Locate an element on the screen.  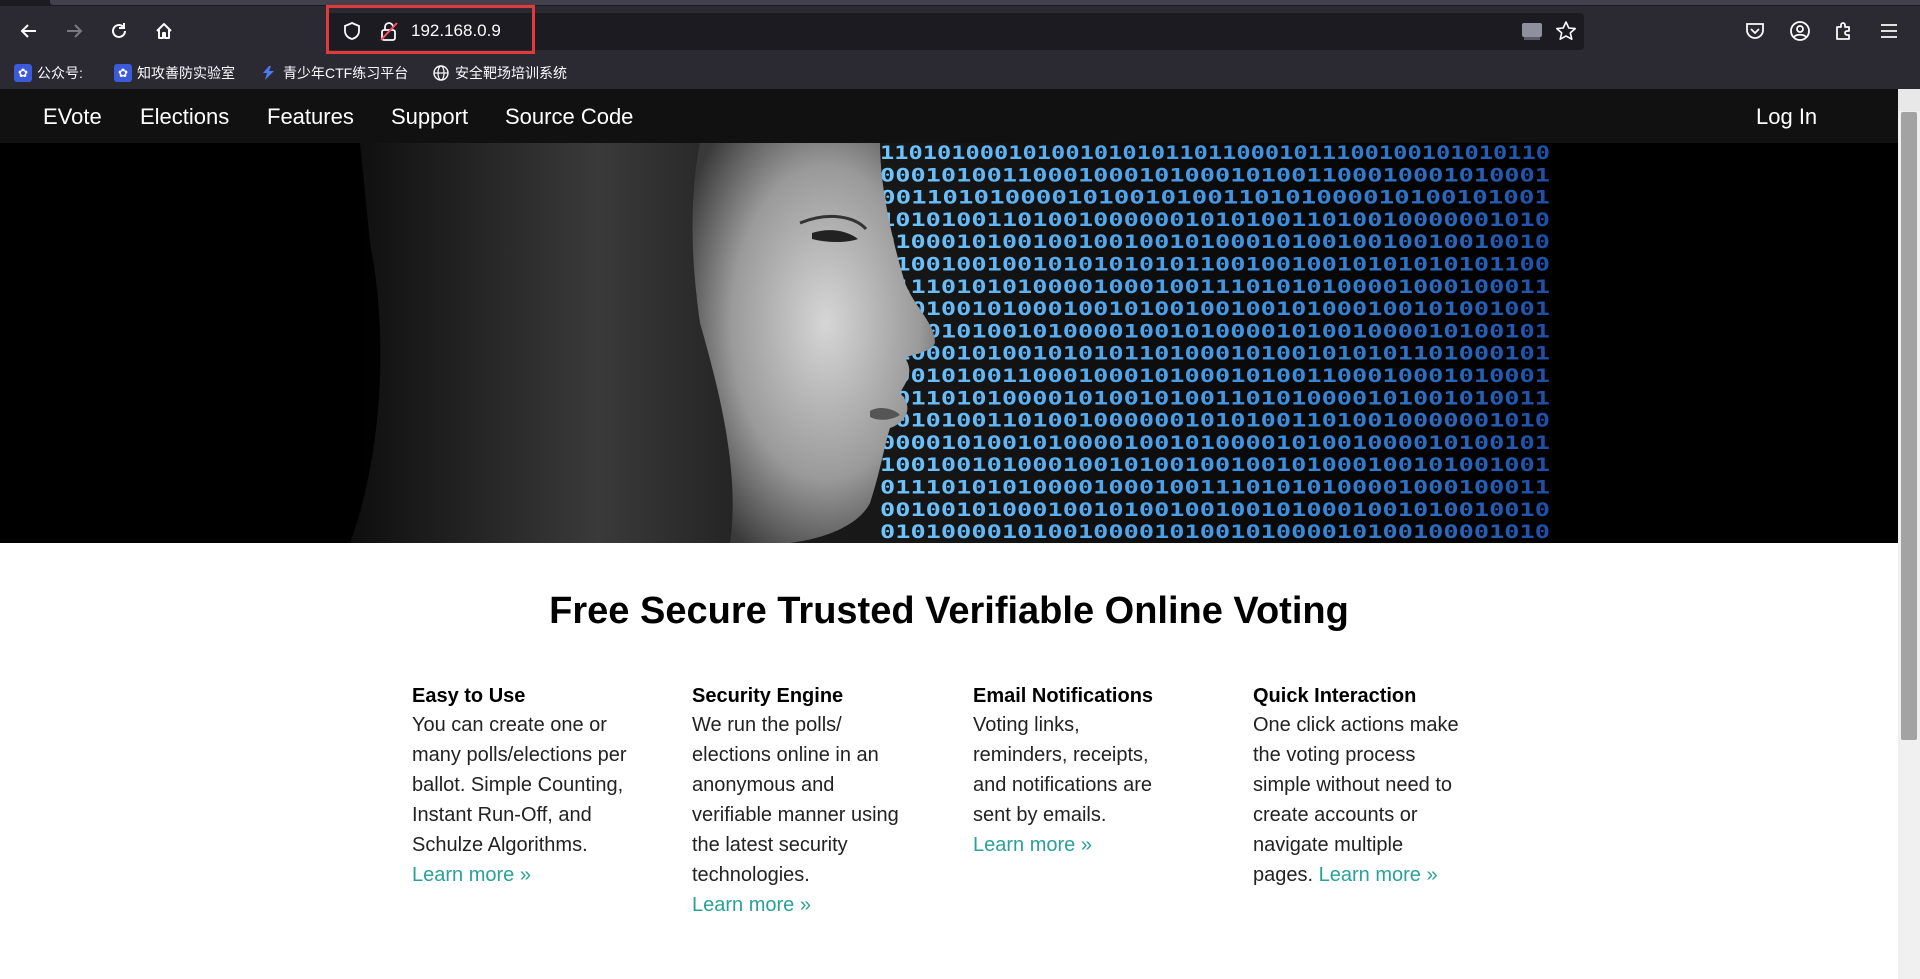
home-icon is located at coordinates (164, 31).